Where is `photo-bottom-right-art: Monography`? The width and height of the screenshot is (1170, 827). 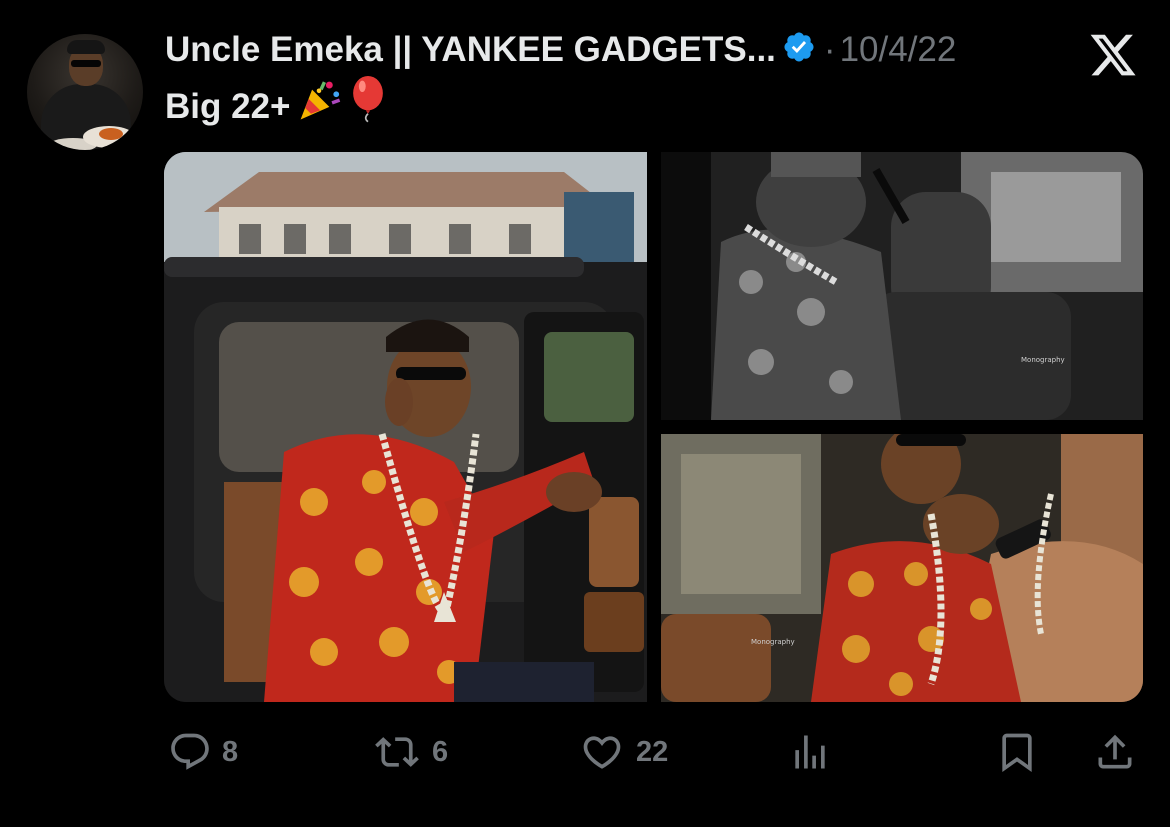
photo-bottom-right-art: Monography is located at coordinates (902, 568).